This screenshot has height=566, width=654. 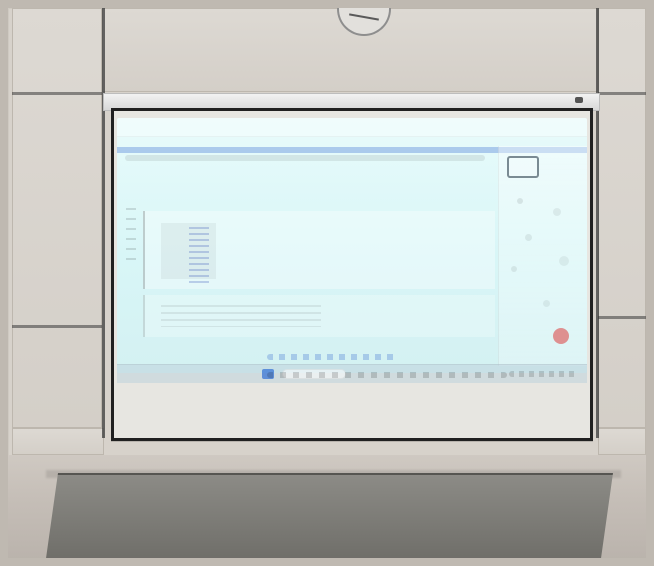 What do you see at coordinates (328, 519) in the screenshot?
I see `foreground-table` at bounding box center [328, 519].